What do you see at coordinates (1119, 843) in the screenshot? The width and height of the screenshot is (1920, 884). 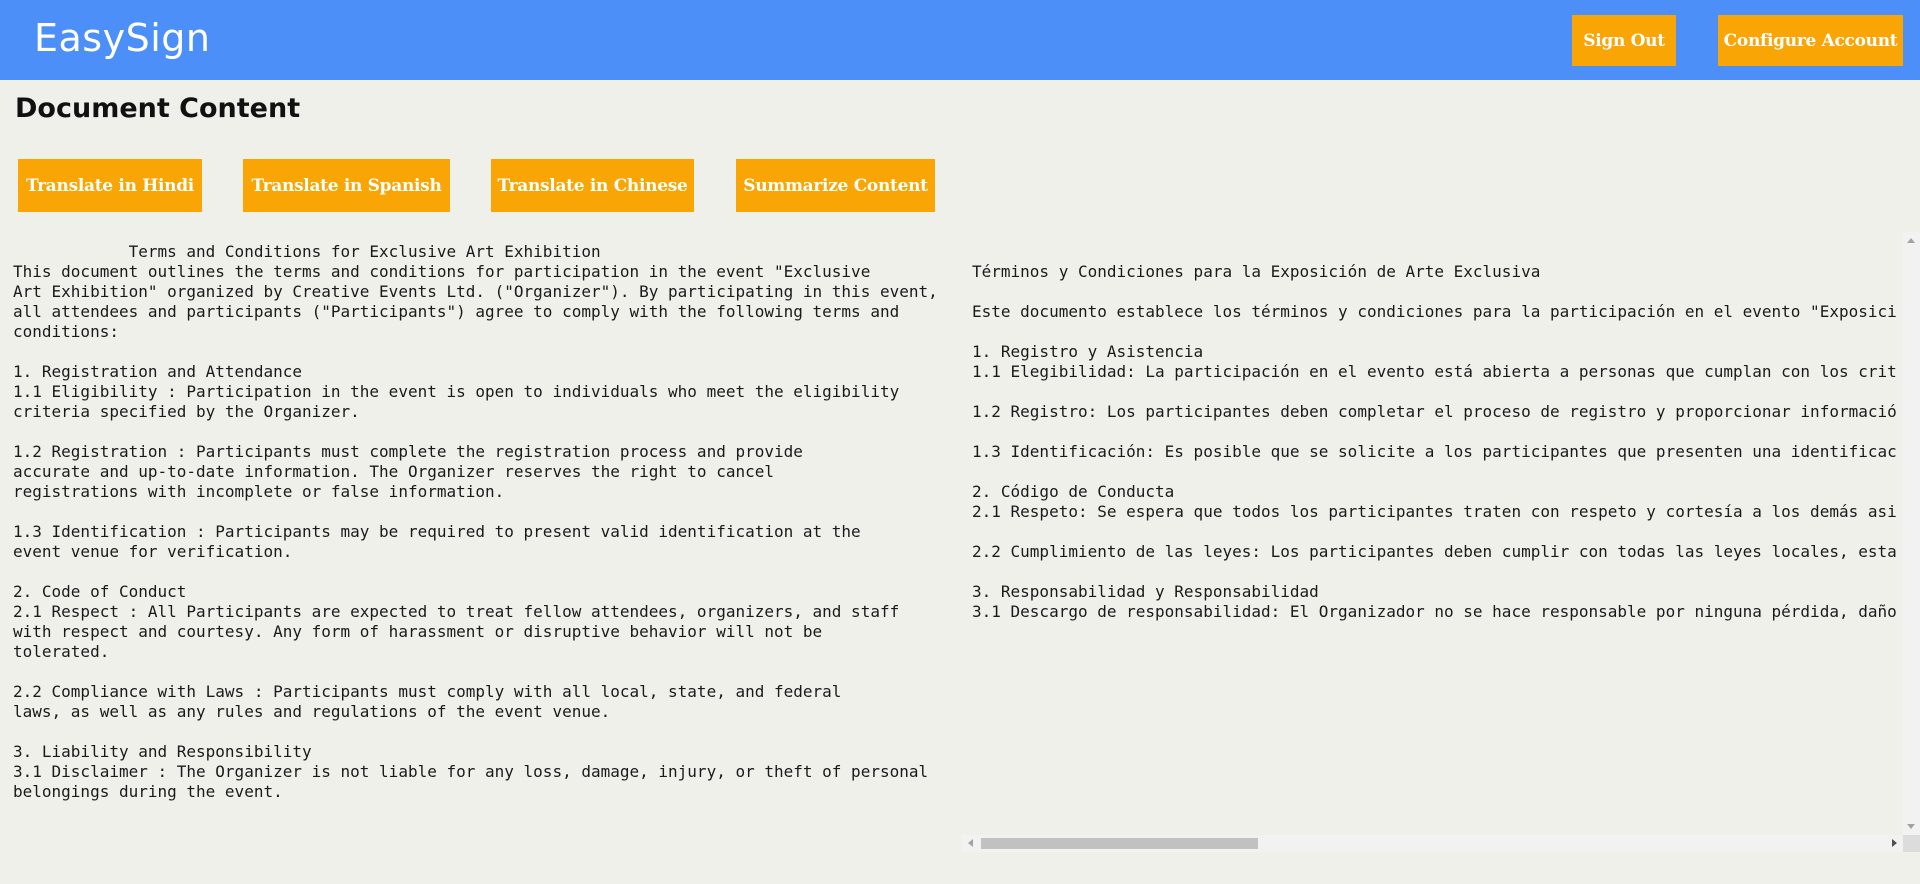 I see `horizontal-scrollbar-thumb` at bounding box center [1119, 843].